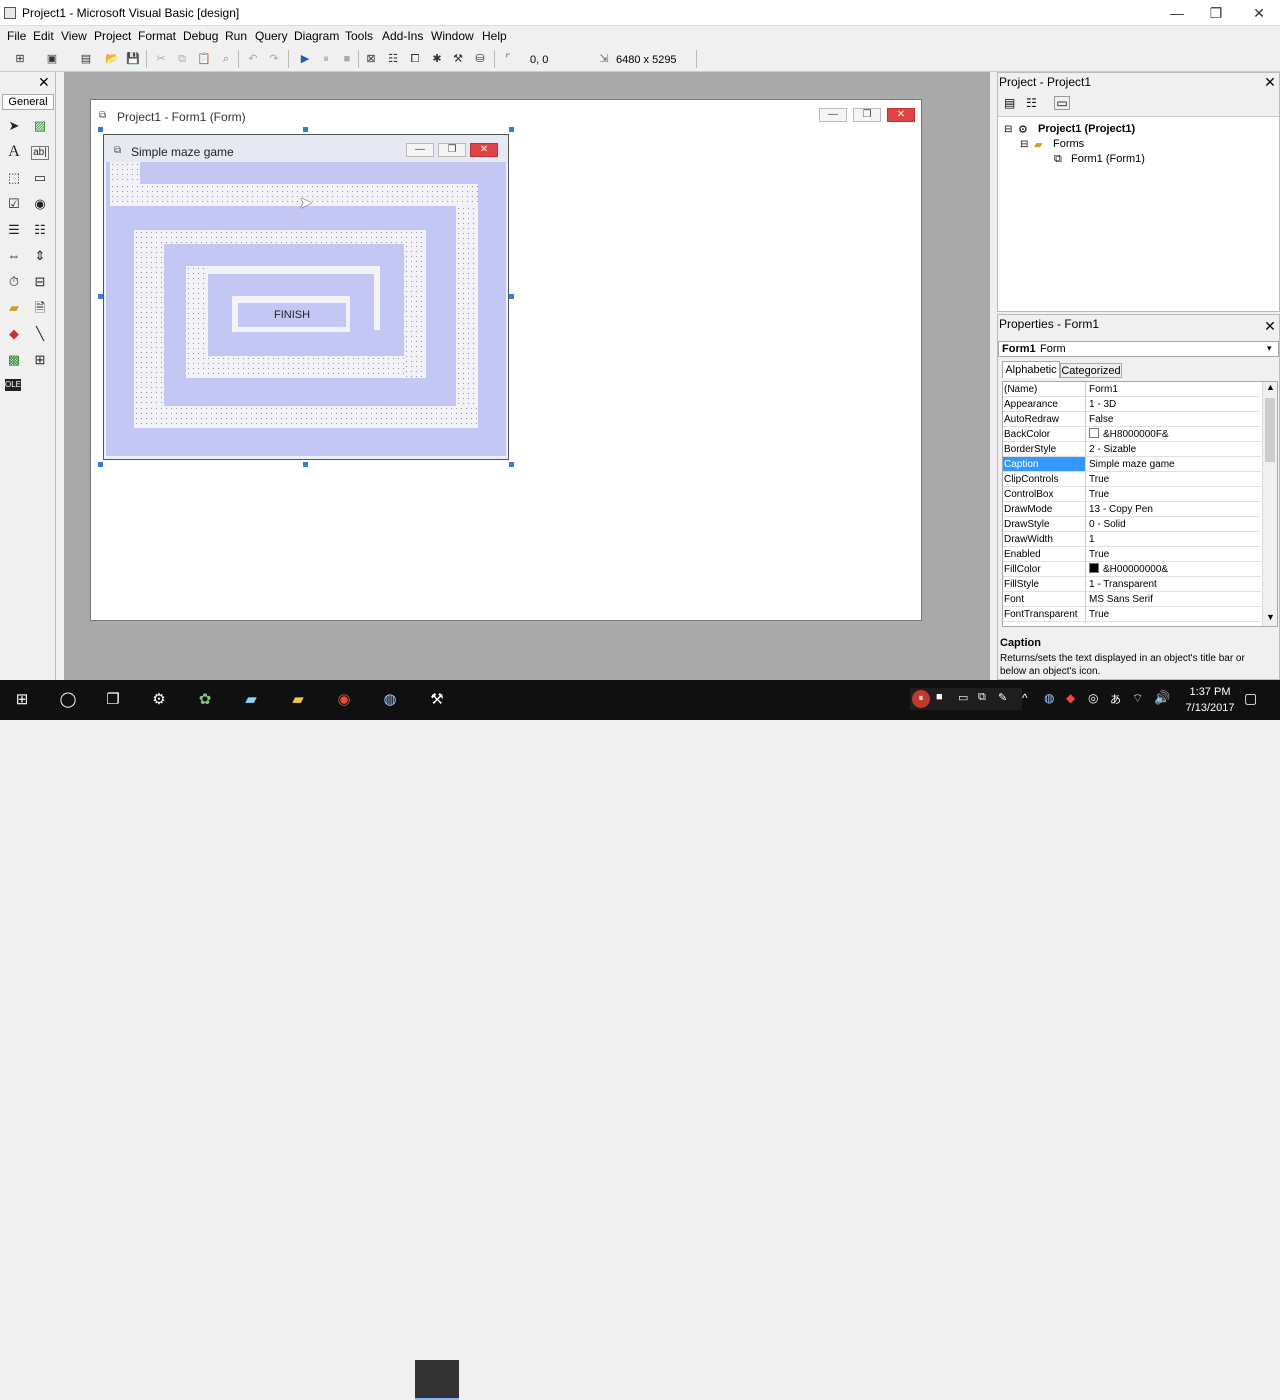 The image size is (1280, 1400). Describe the element at coordinates (161, 59) in the screenshot. I see `cut-icon: ✂` at that location.